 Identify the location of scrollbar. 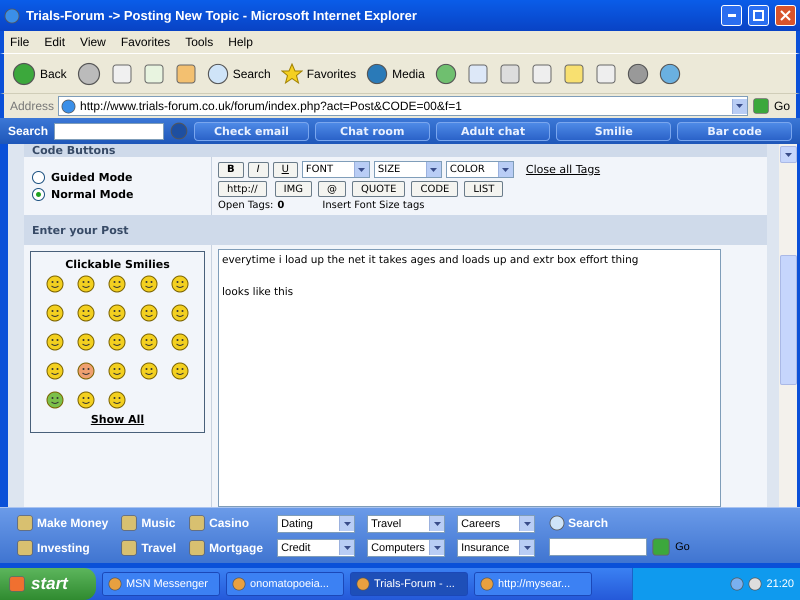
(789, 325).